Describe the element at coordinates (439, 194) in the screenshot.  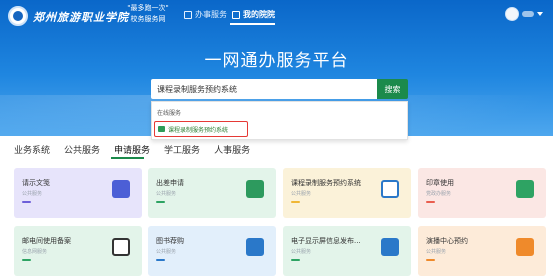
I see `card-category: 党政办服务` at that location.